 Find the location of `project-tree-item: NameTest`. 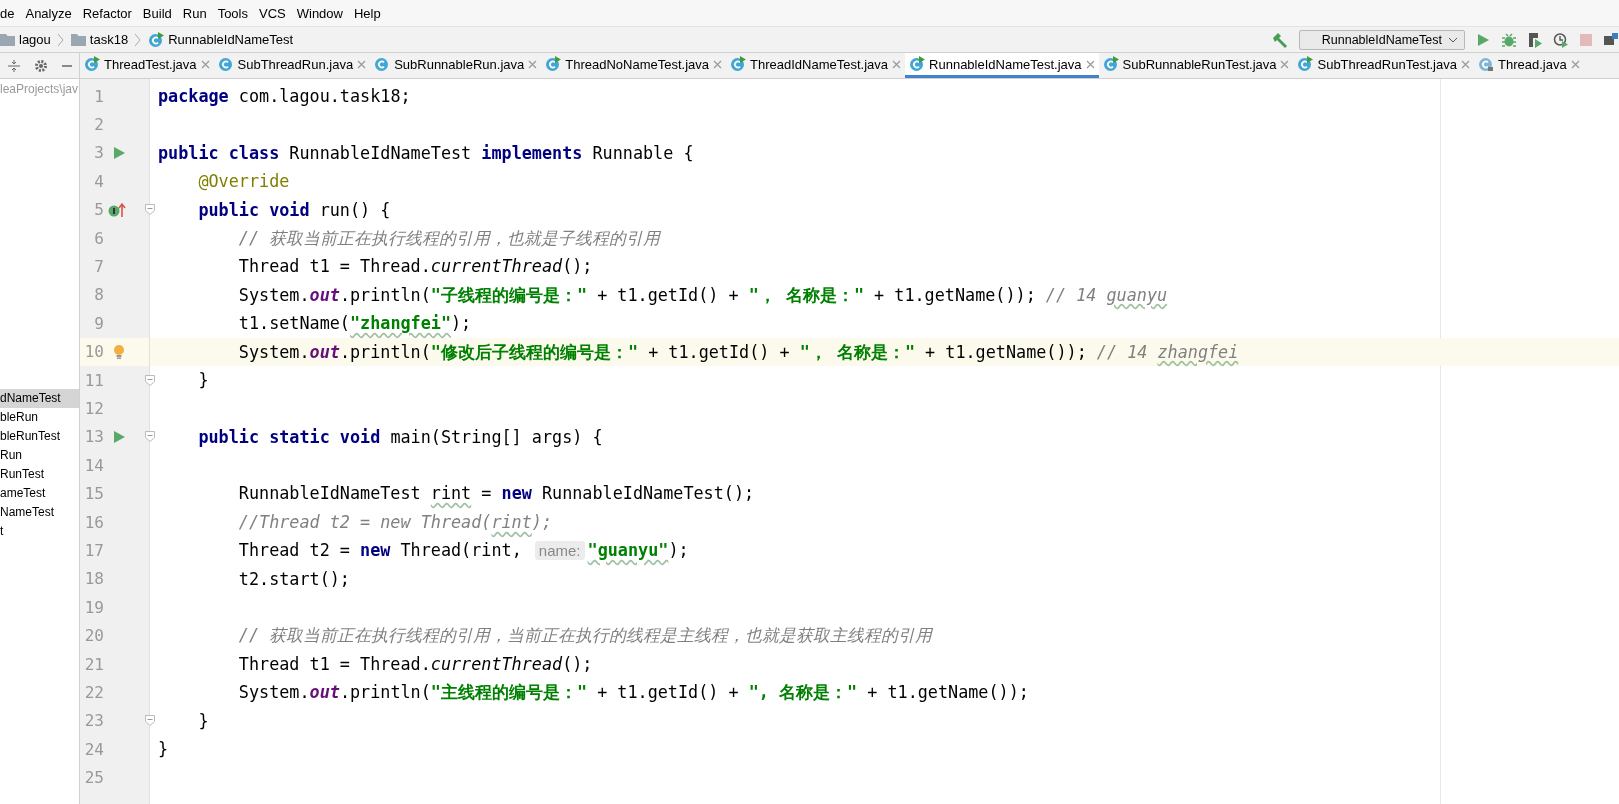

project-tree-item: NameTest is located at coordinates (39, 512).